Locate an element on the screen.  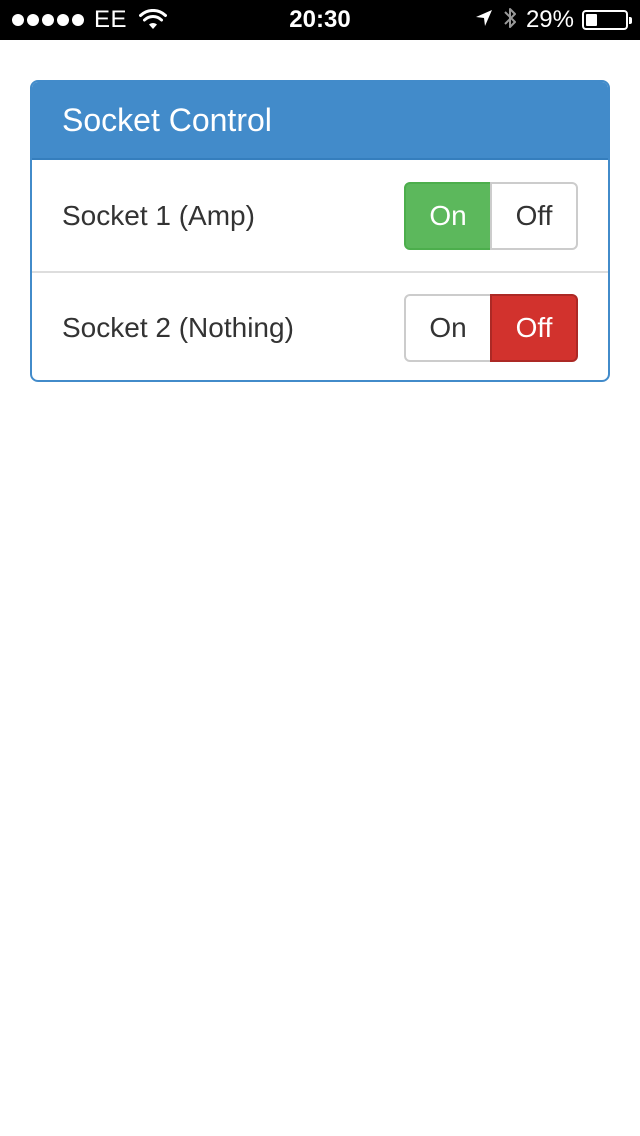
socket-2-toggle-group: On Off is located at coordinates (491, 327).